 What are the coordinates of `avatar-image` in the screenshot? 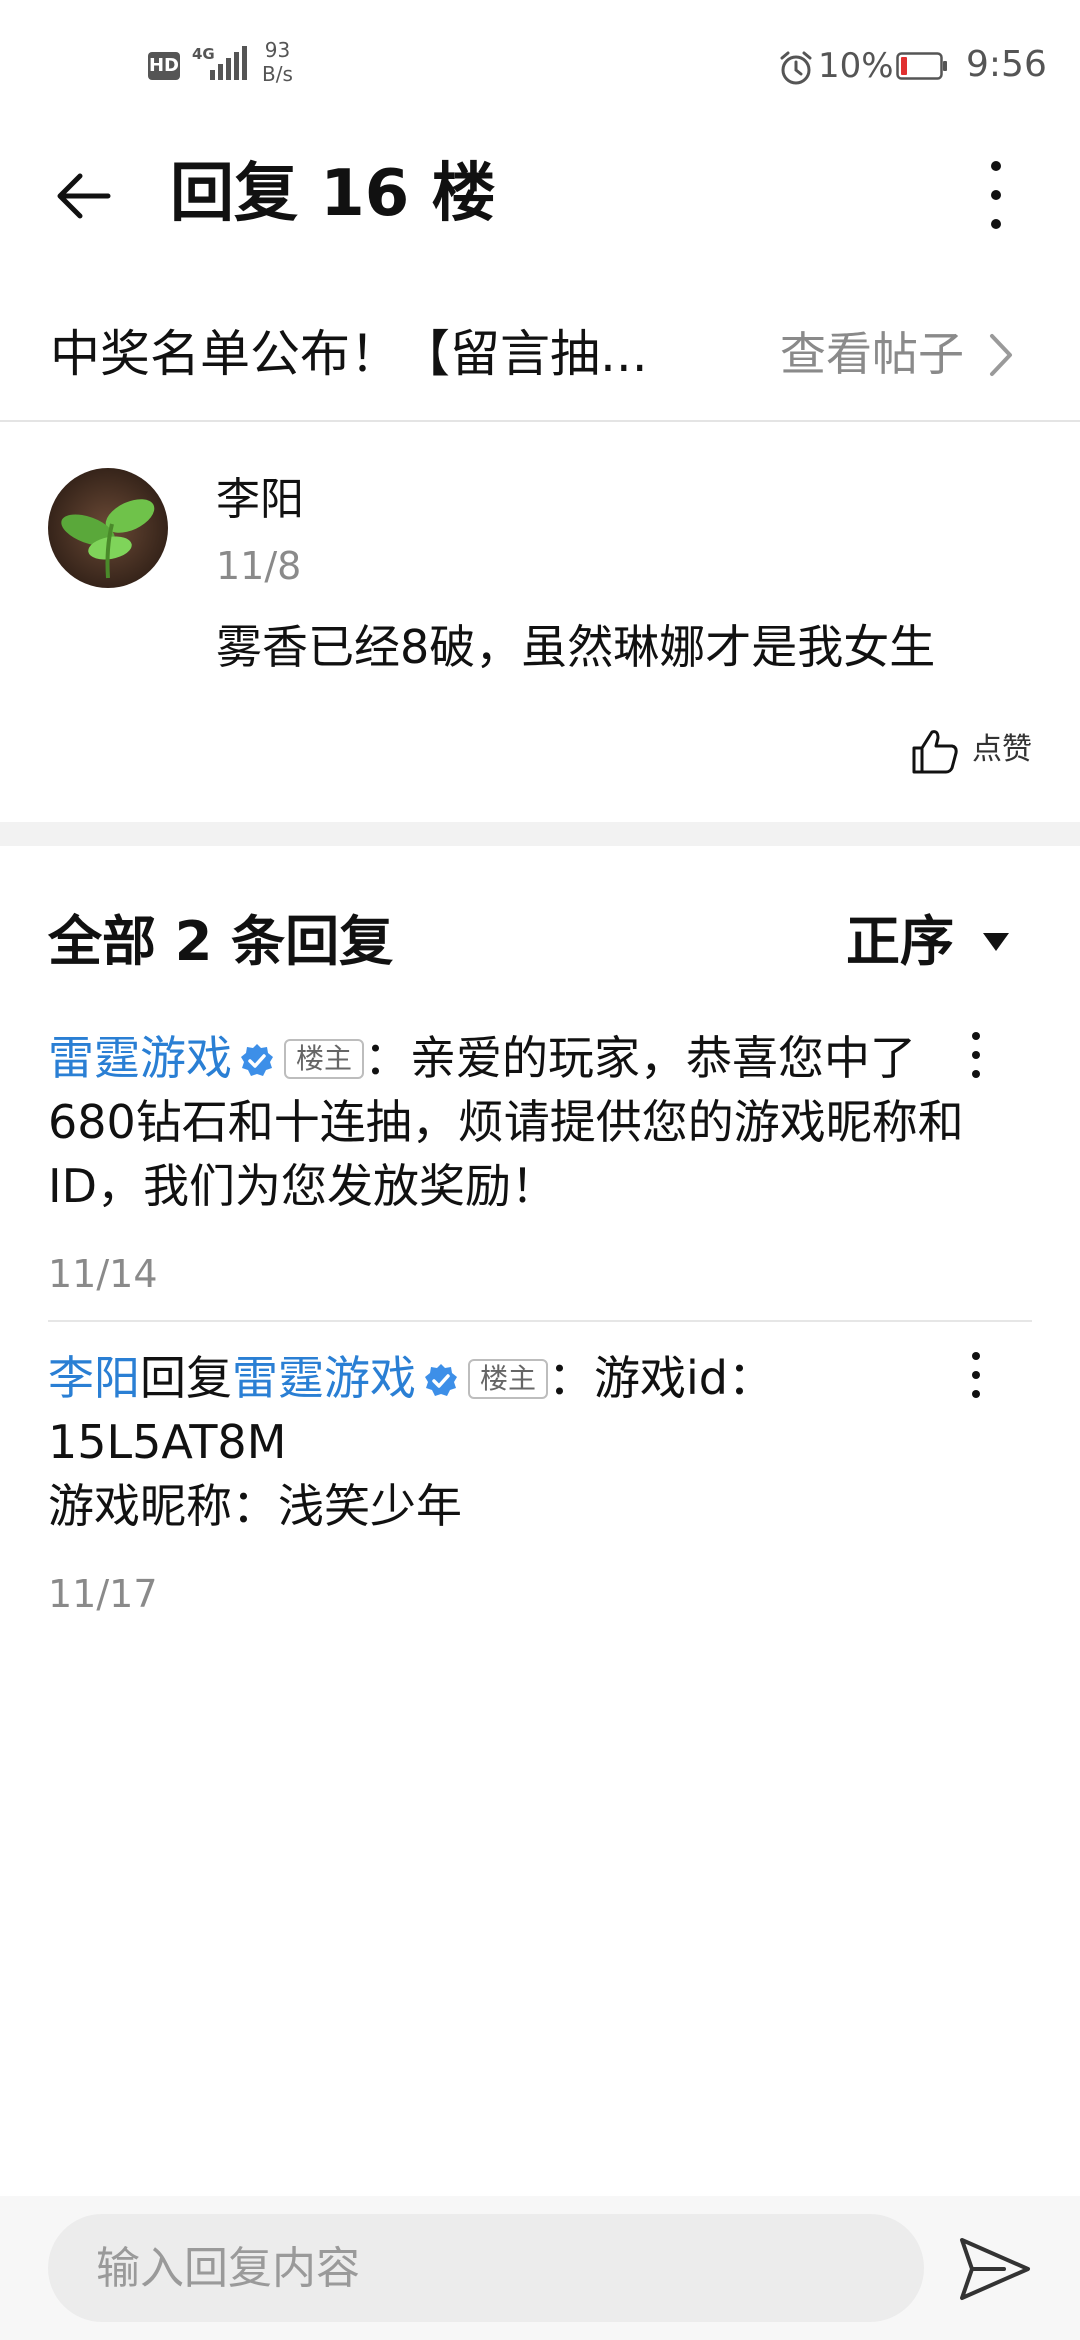 It's located at (108, 528).